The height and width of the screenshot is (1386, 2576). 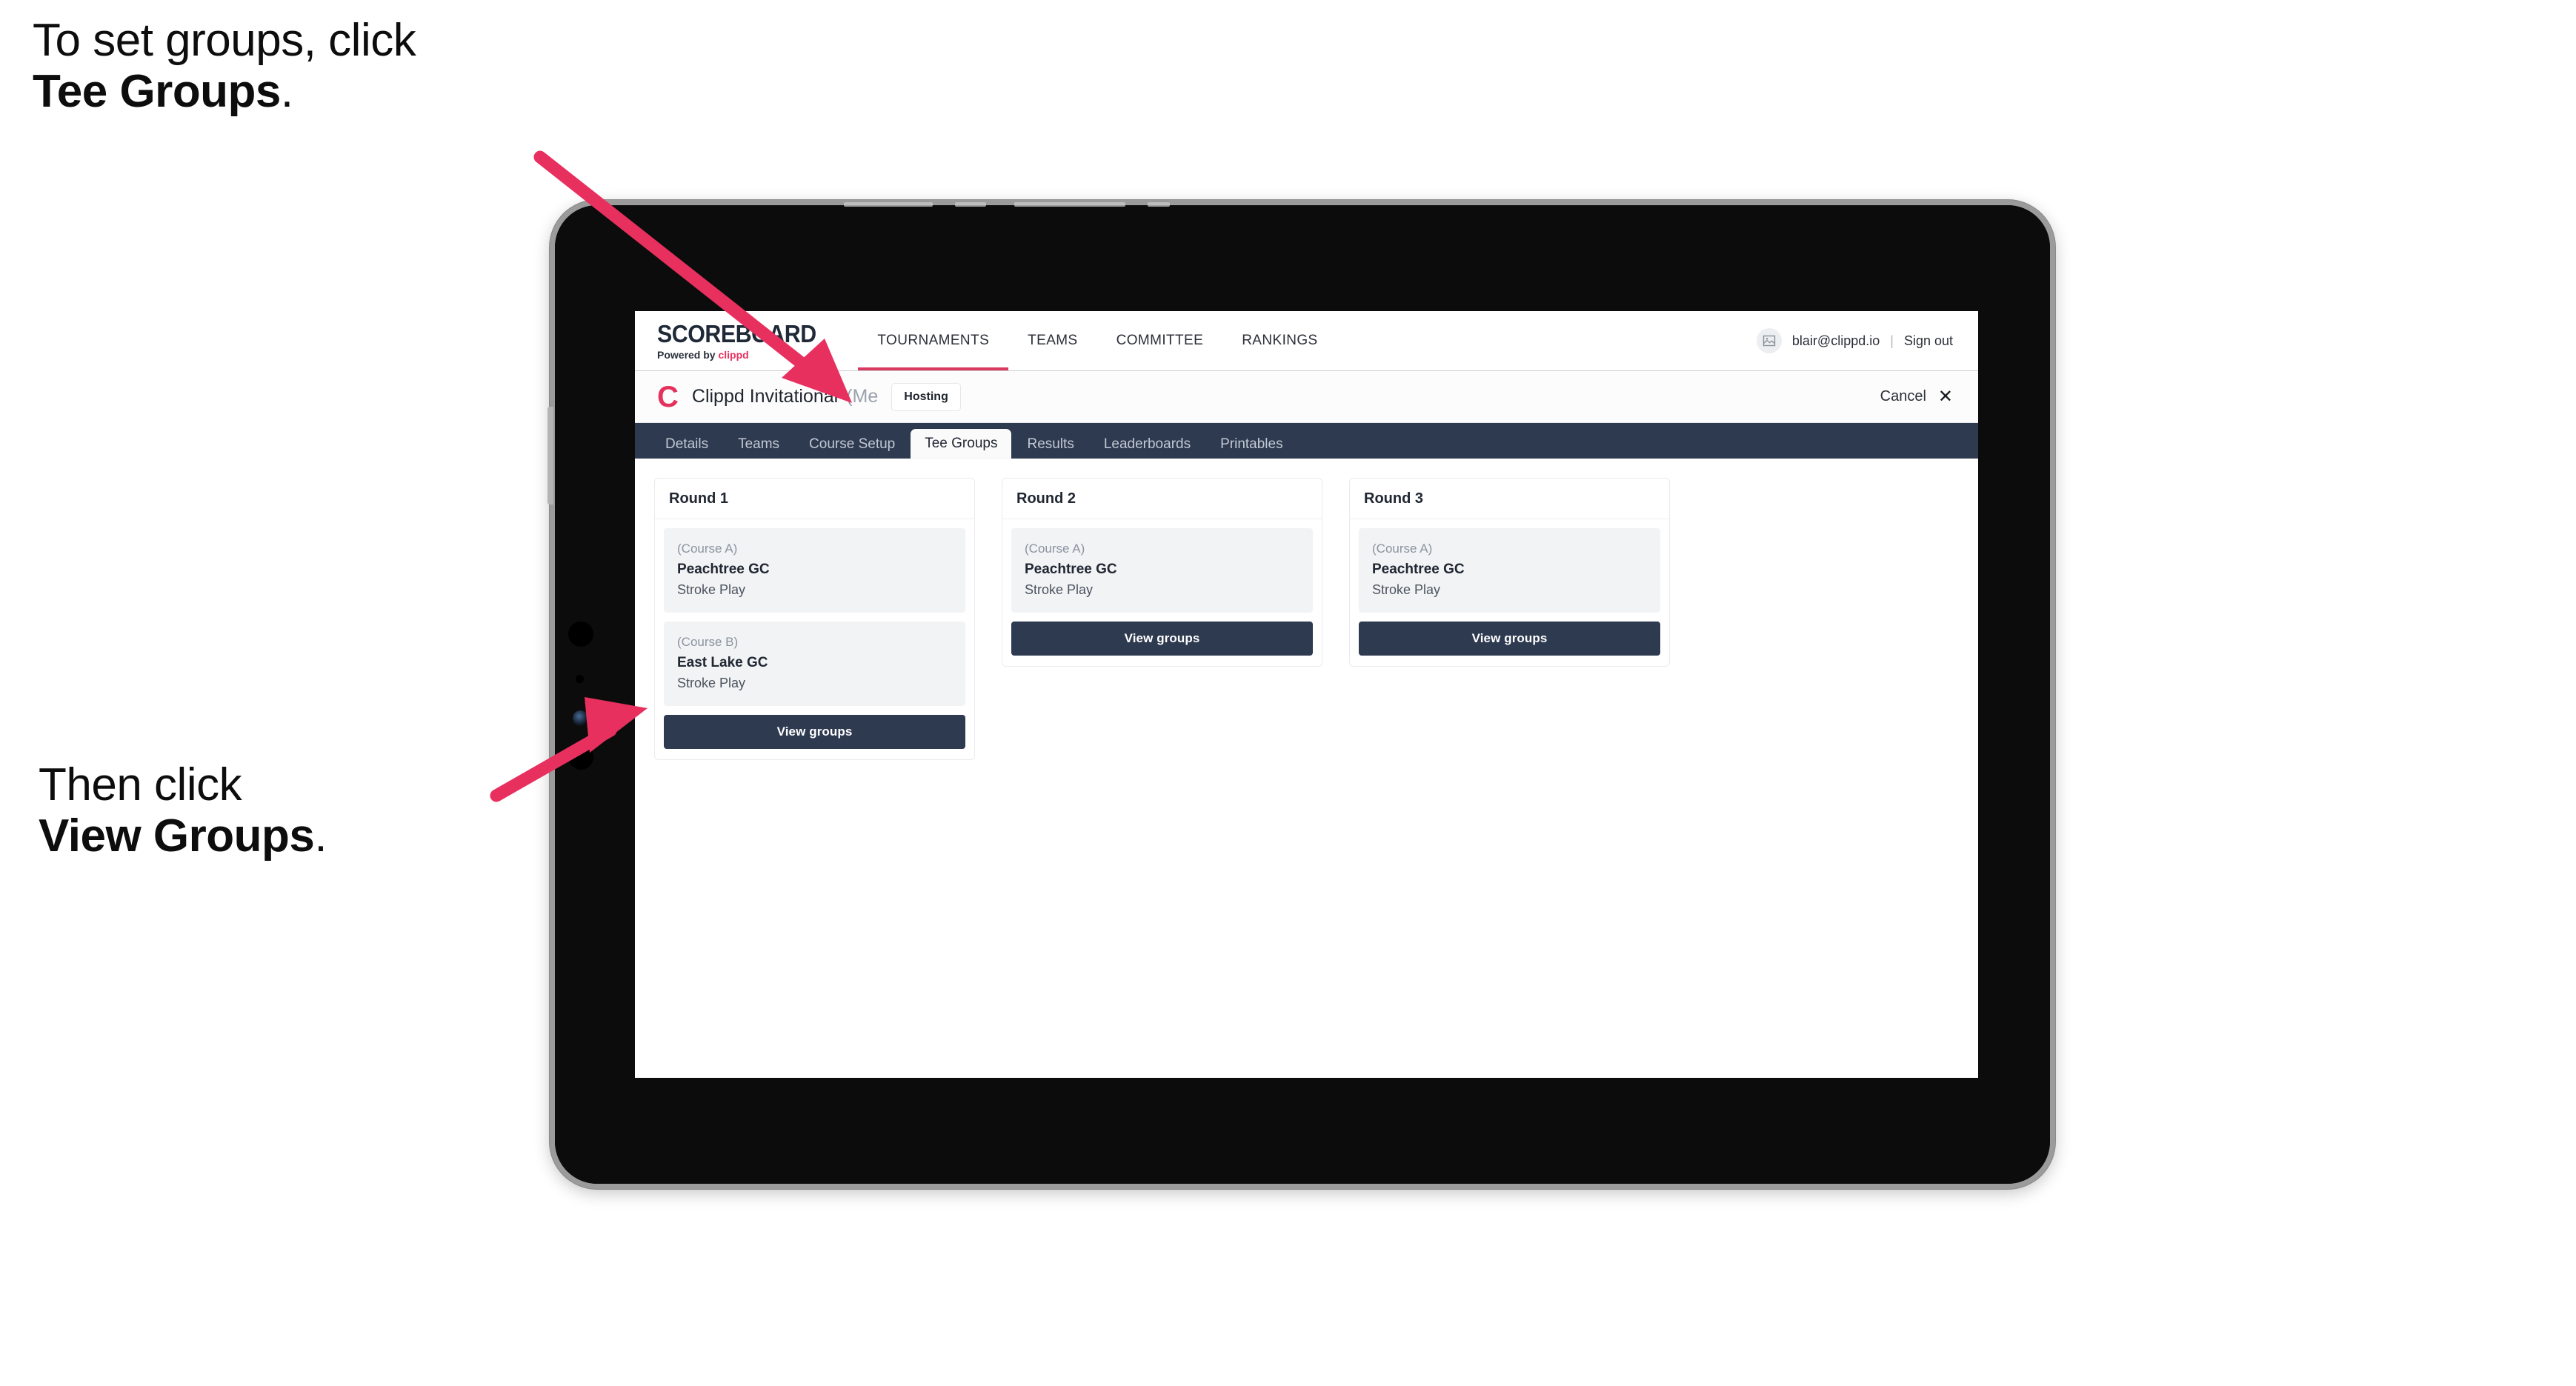 I want to click on tab-details: Details, so click(x=686, y=444).